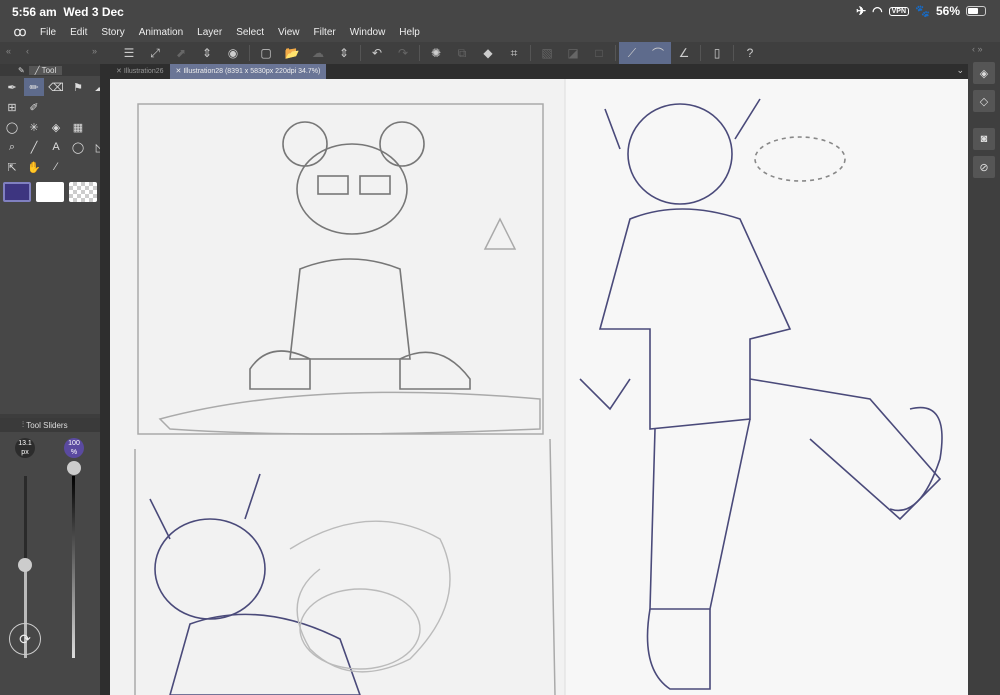 The image size is (1000, 695). Describe the element at coordinates (20, 32) in the screenshot. I see `app-logo-icon: ꝏ` at that location.